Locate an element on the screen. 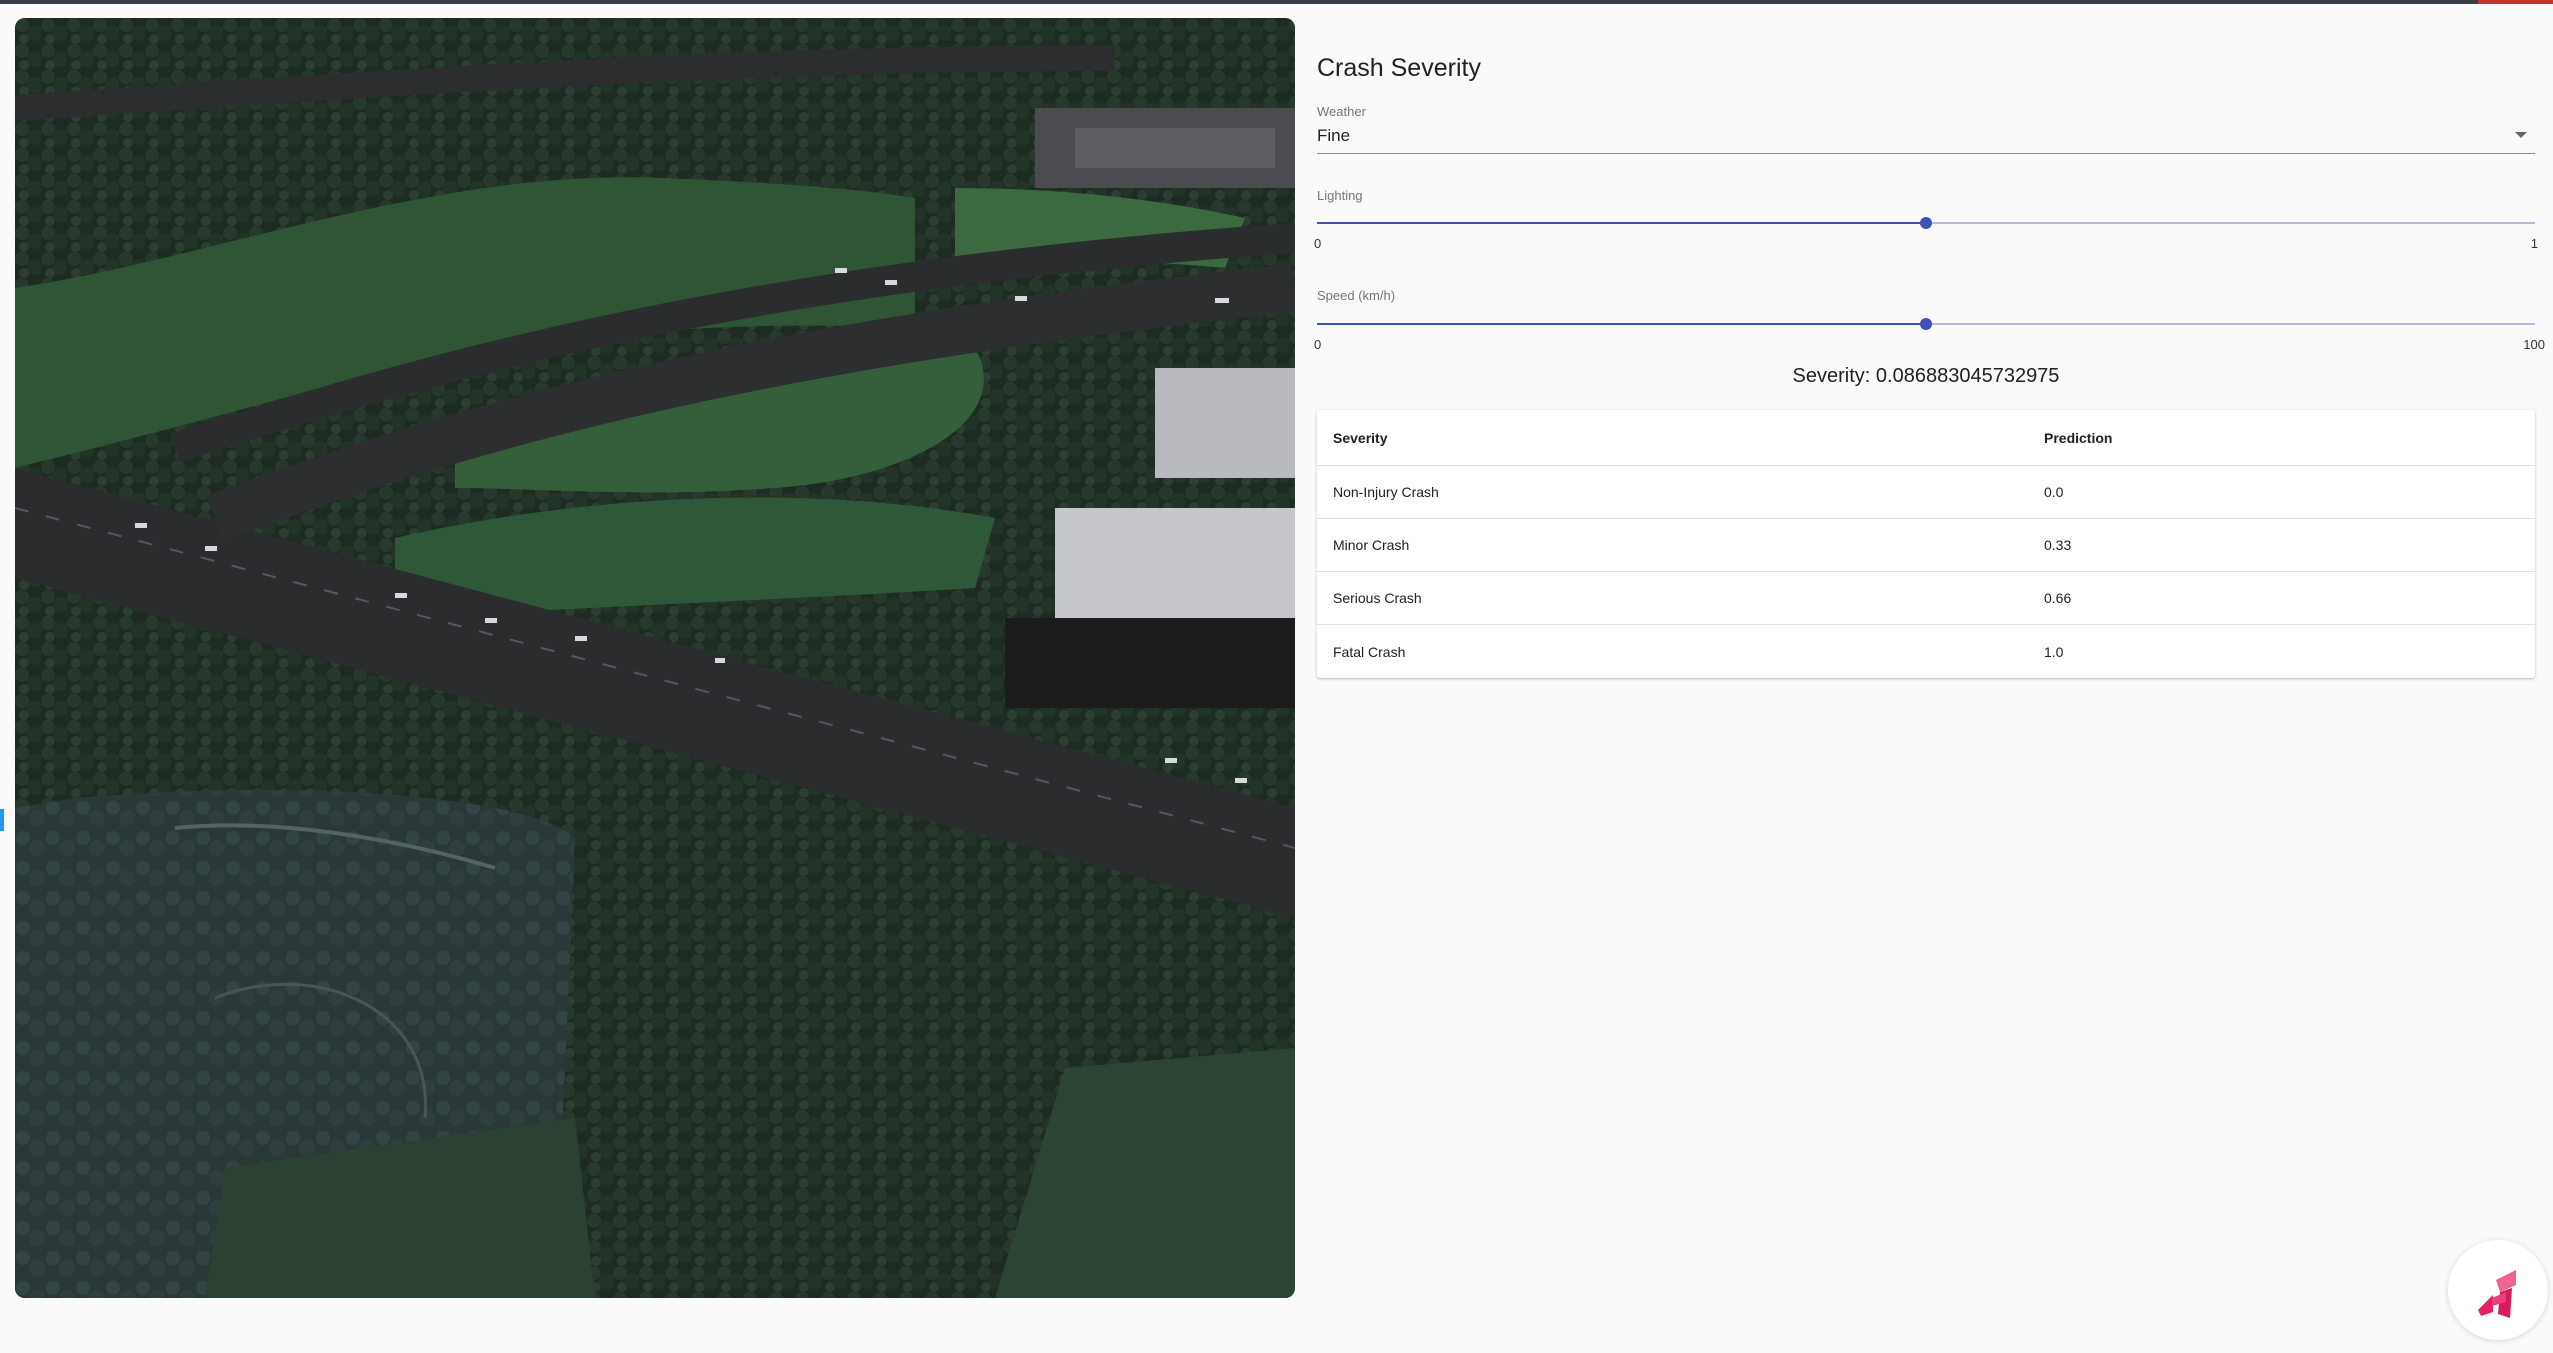 This screenshot has height=1353, width=2553. header-prediction: Prediction is located at coordinates (2078, 437).